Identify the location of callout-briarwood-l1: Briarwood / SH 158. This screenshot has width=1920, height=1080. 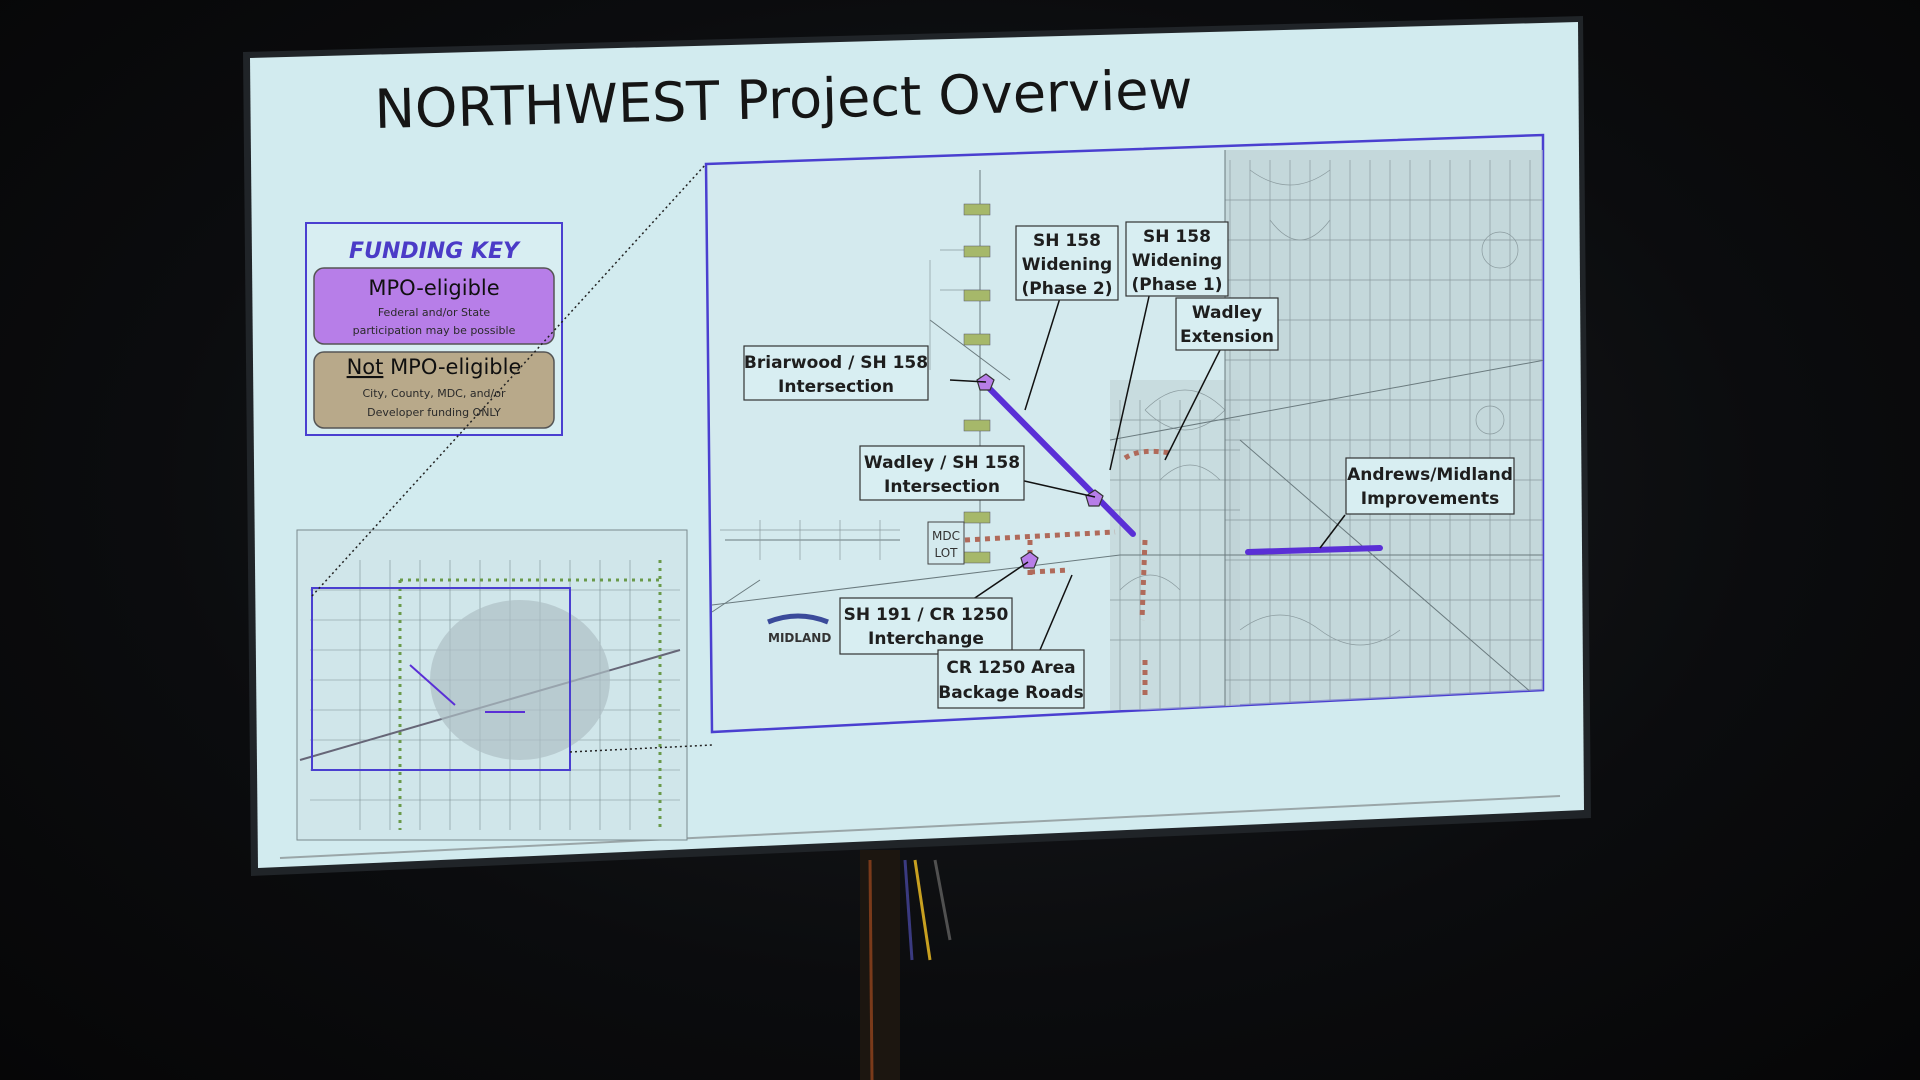
(836, 363).